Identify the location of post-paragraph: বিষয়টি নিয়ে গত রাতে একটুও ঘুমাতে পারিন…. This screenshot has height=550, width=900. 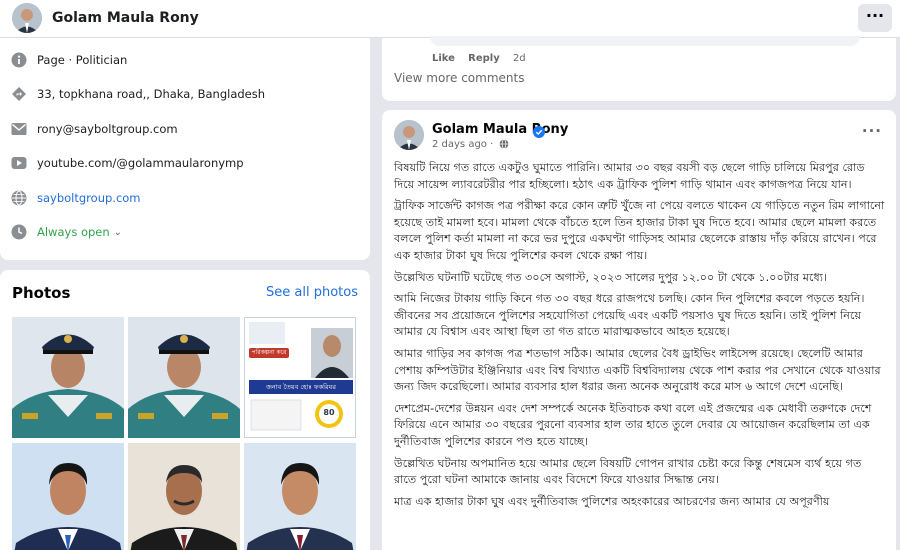
(629, 176).